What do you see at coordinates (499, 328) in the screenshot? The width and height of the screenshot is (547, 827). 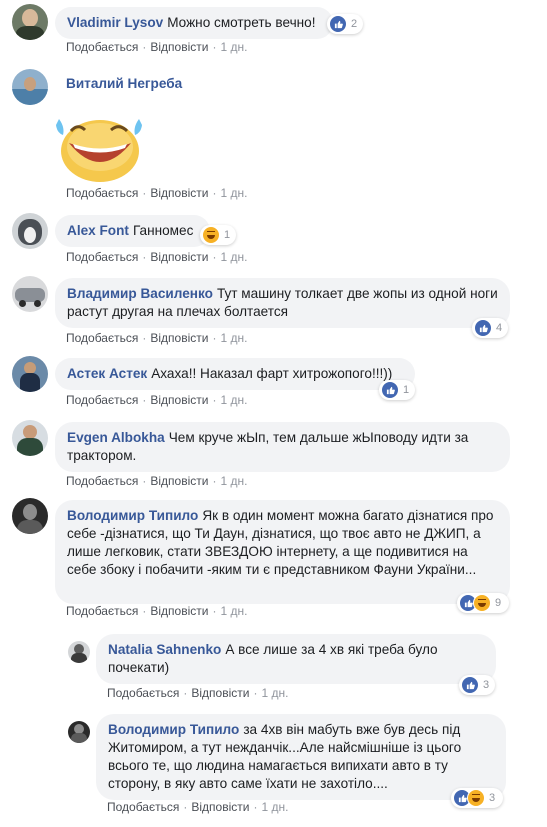 I see `reaction-count: 4` at bounding box center [499, 328].